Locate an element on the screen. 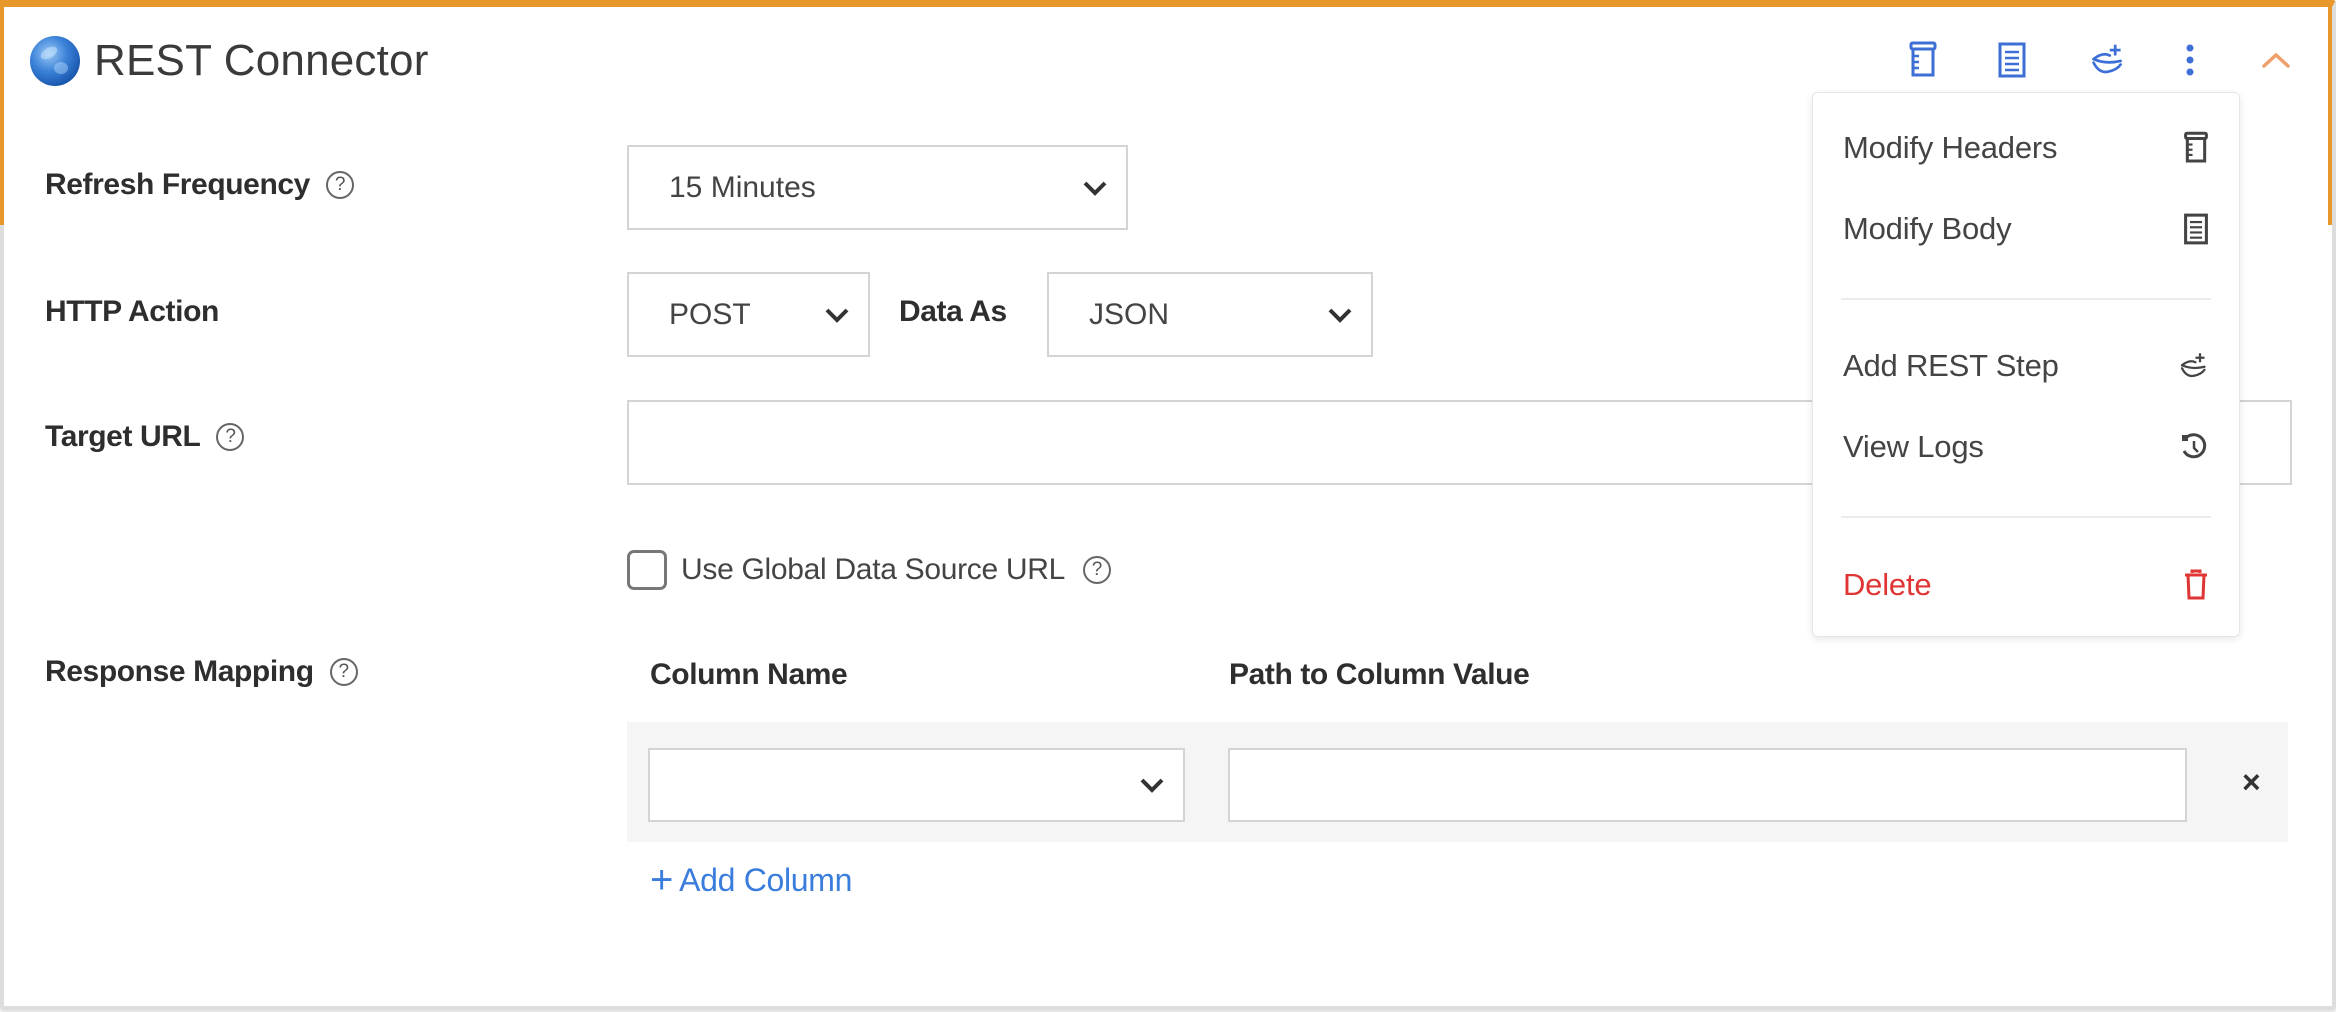 Image resolution: width=2336 pixels, height=1012 pixels. menu-item-label: Add REST Step is located at coordinates (1951, 365).